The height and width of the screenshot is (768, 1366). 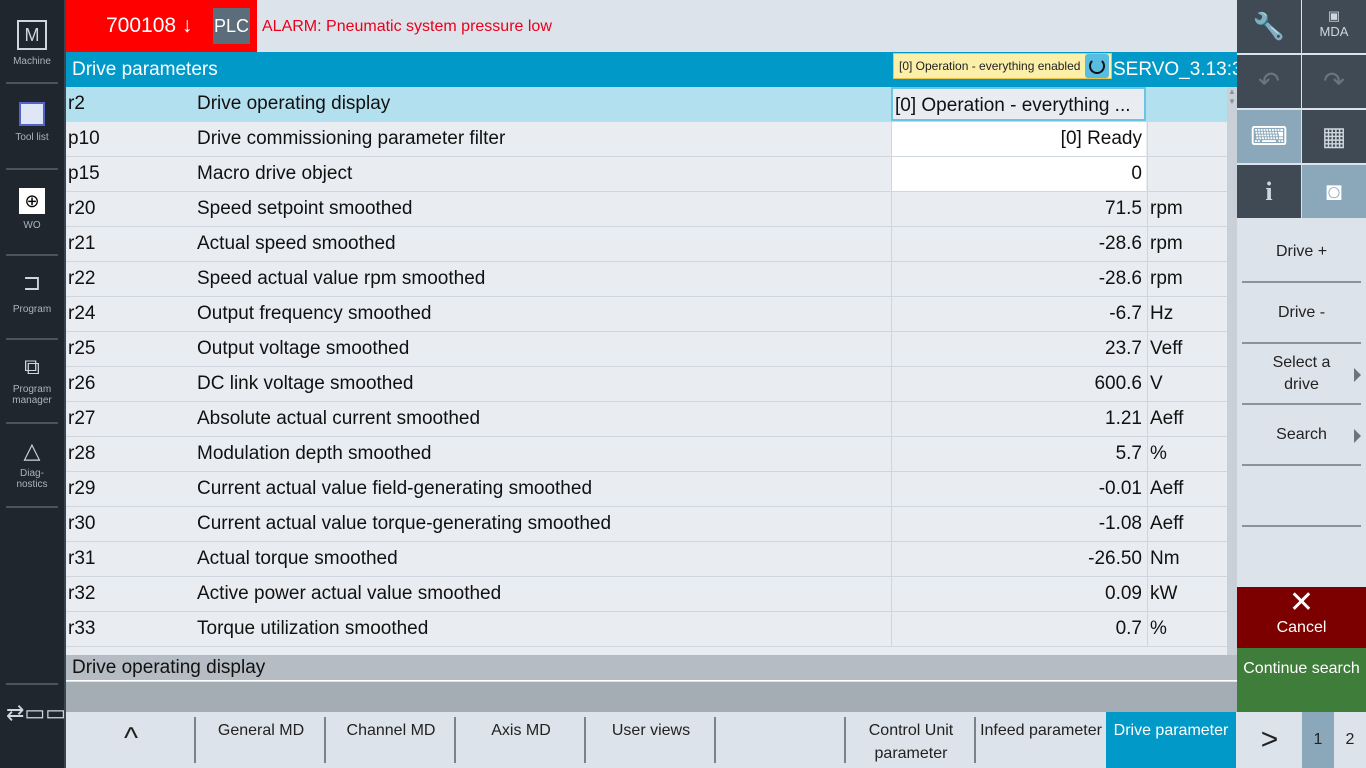 I want to click on sidebar-item-program-manager: ⧉ Program manager, so click(x=32, y=382).